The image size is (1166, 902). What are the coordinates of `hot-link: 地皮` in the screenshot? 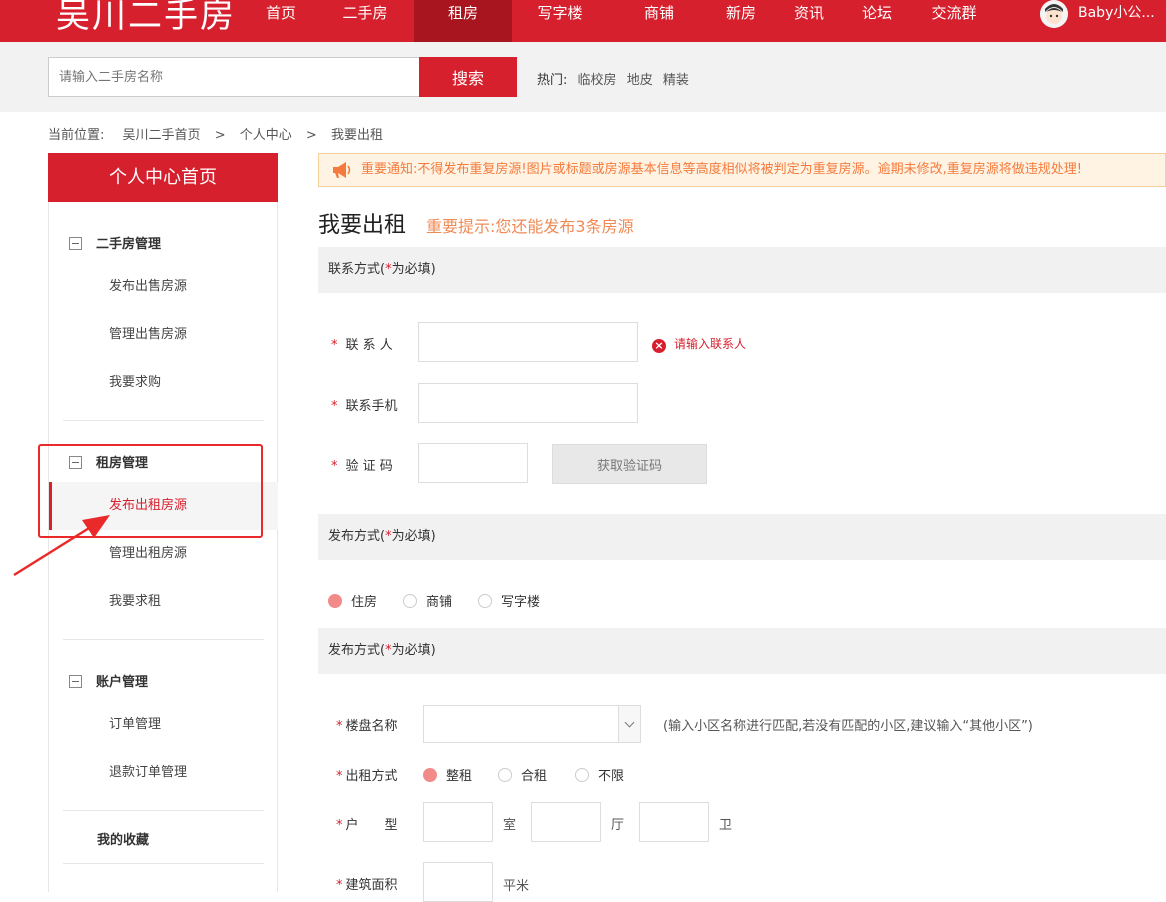 It's located at (640, 80).